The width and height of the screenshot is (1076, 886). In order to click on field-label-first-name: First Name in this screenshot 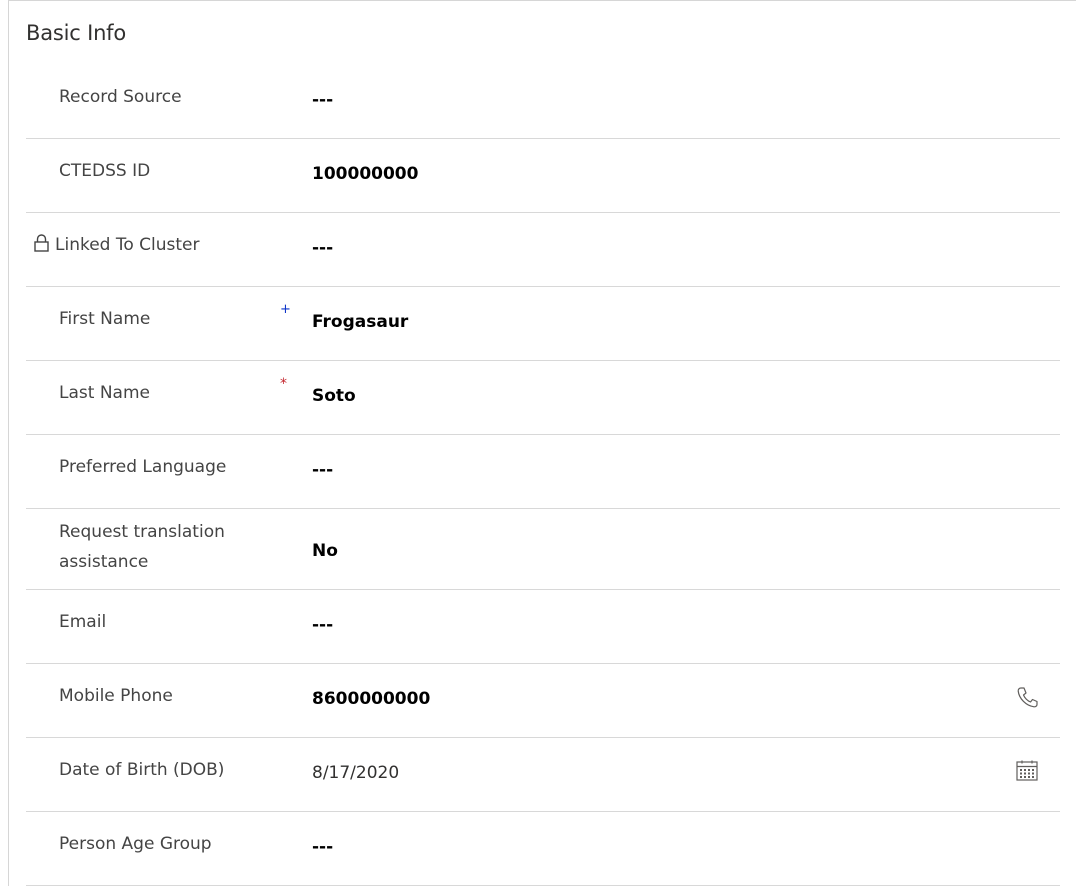, I will do `click(105, 319)`.